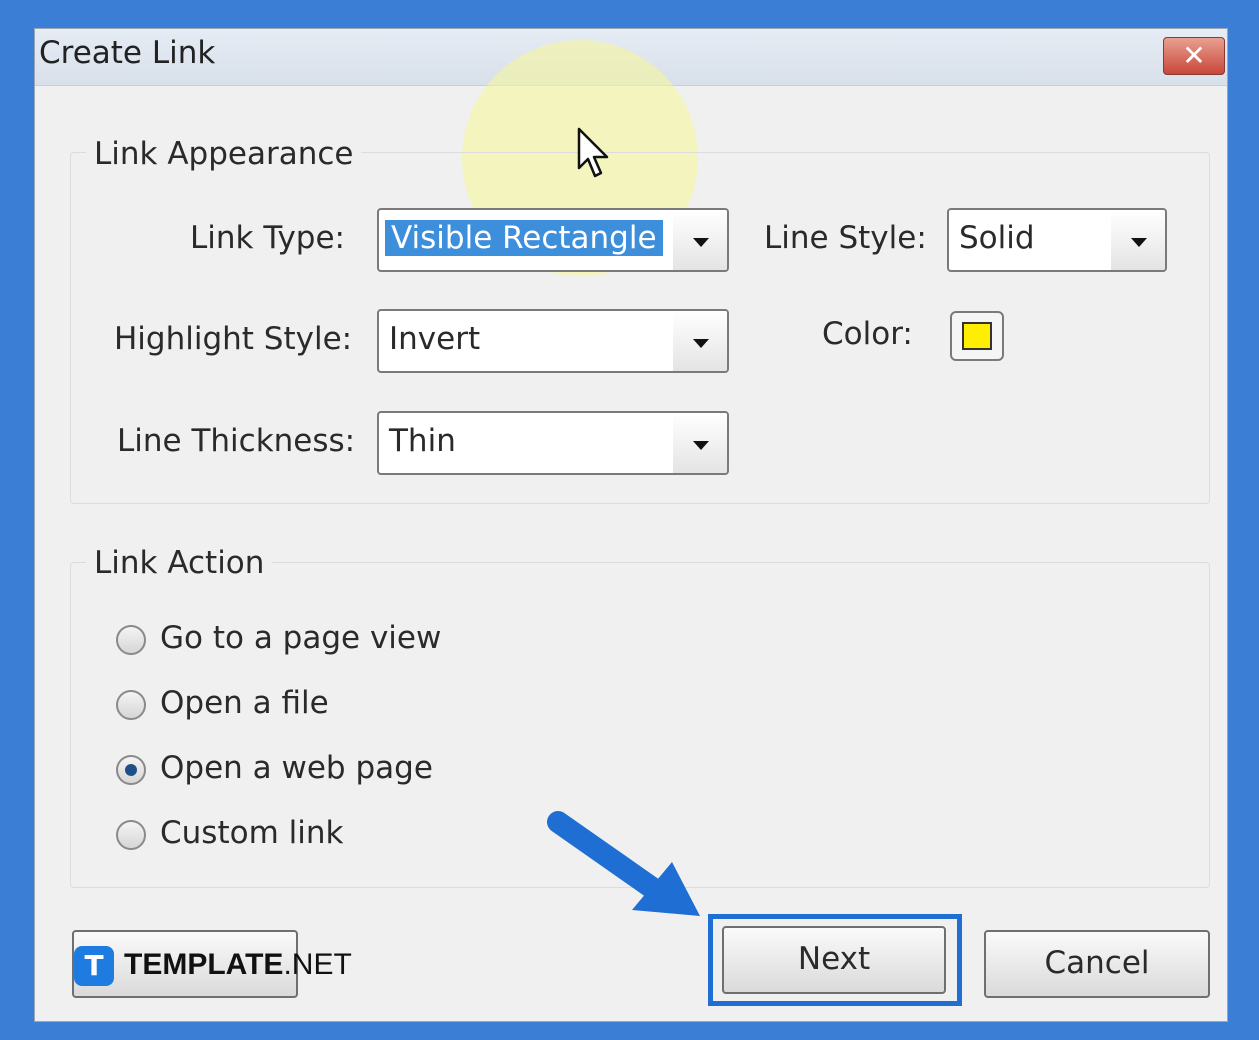 This screenshot has height=1040, width=1259. Describe the element at coordinates (131, 770) in the screenshot. I see `radio-button-selected` at that location.